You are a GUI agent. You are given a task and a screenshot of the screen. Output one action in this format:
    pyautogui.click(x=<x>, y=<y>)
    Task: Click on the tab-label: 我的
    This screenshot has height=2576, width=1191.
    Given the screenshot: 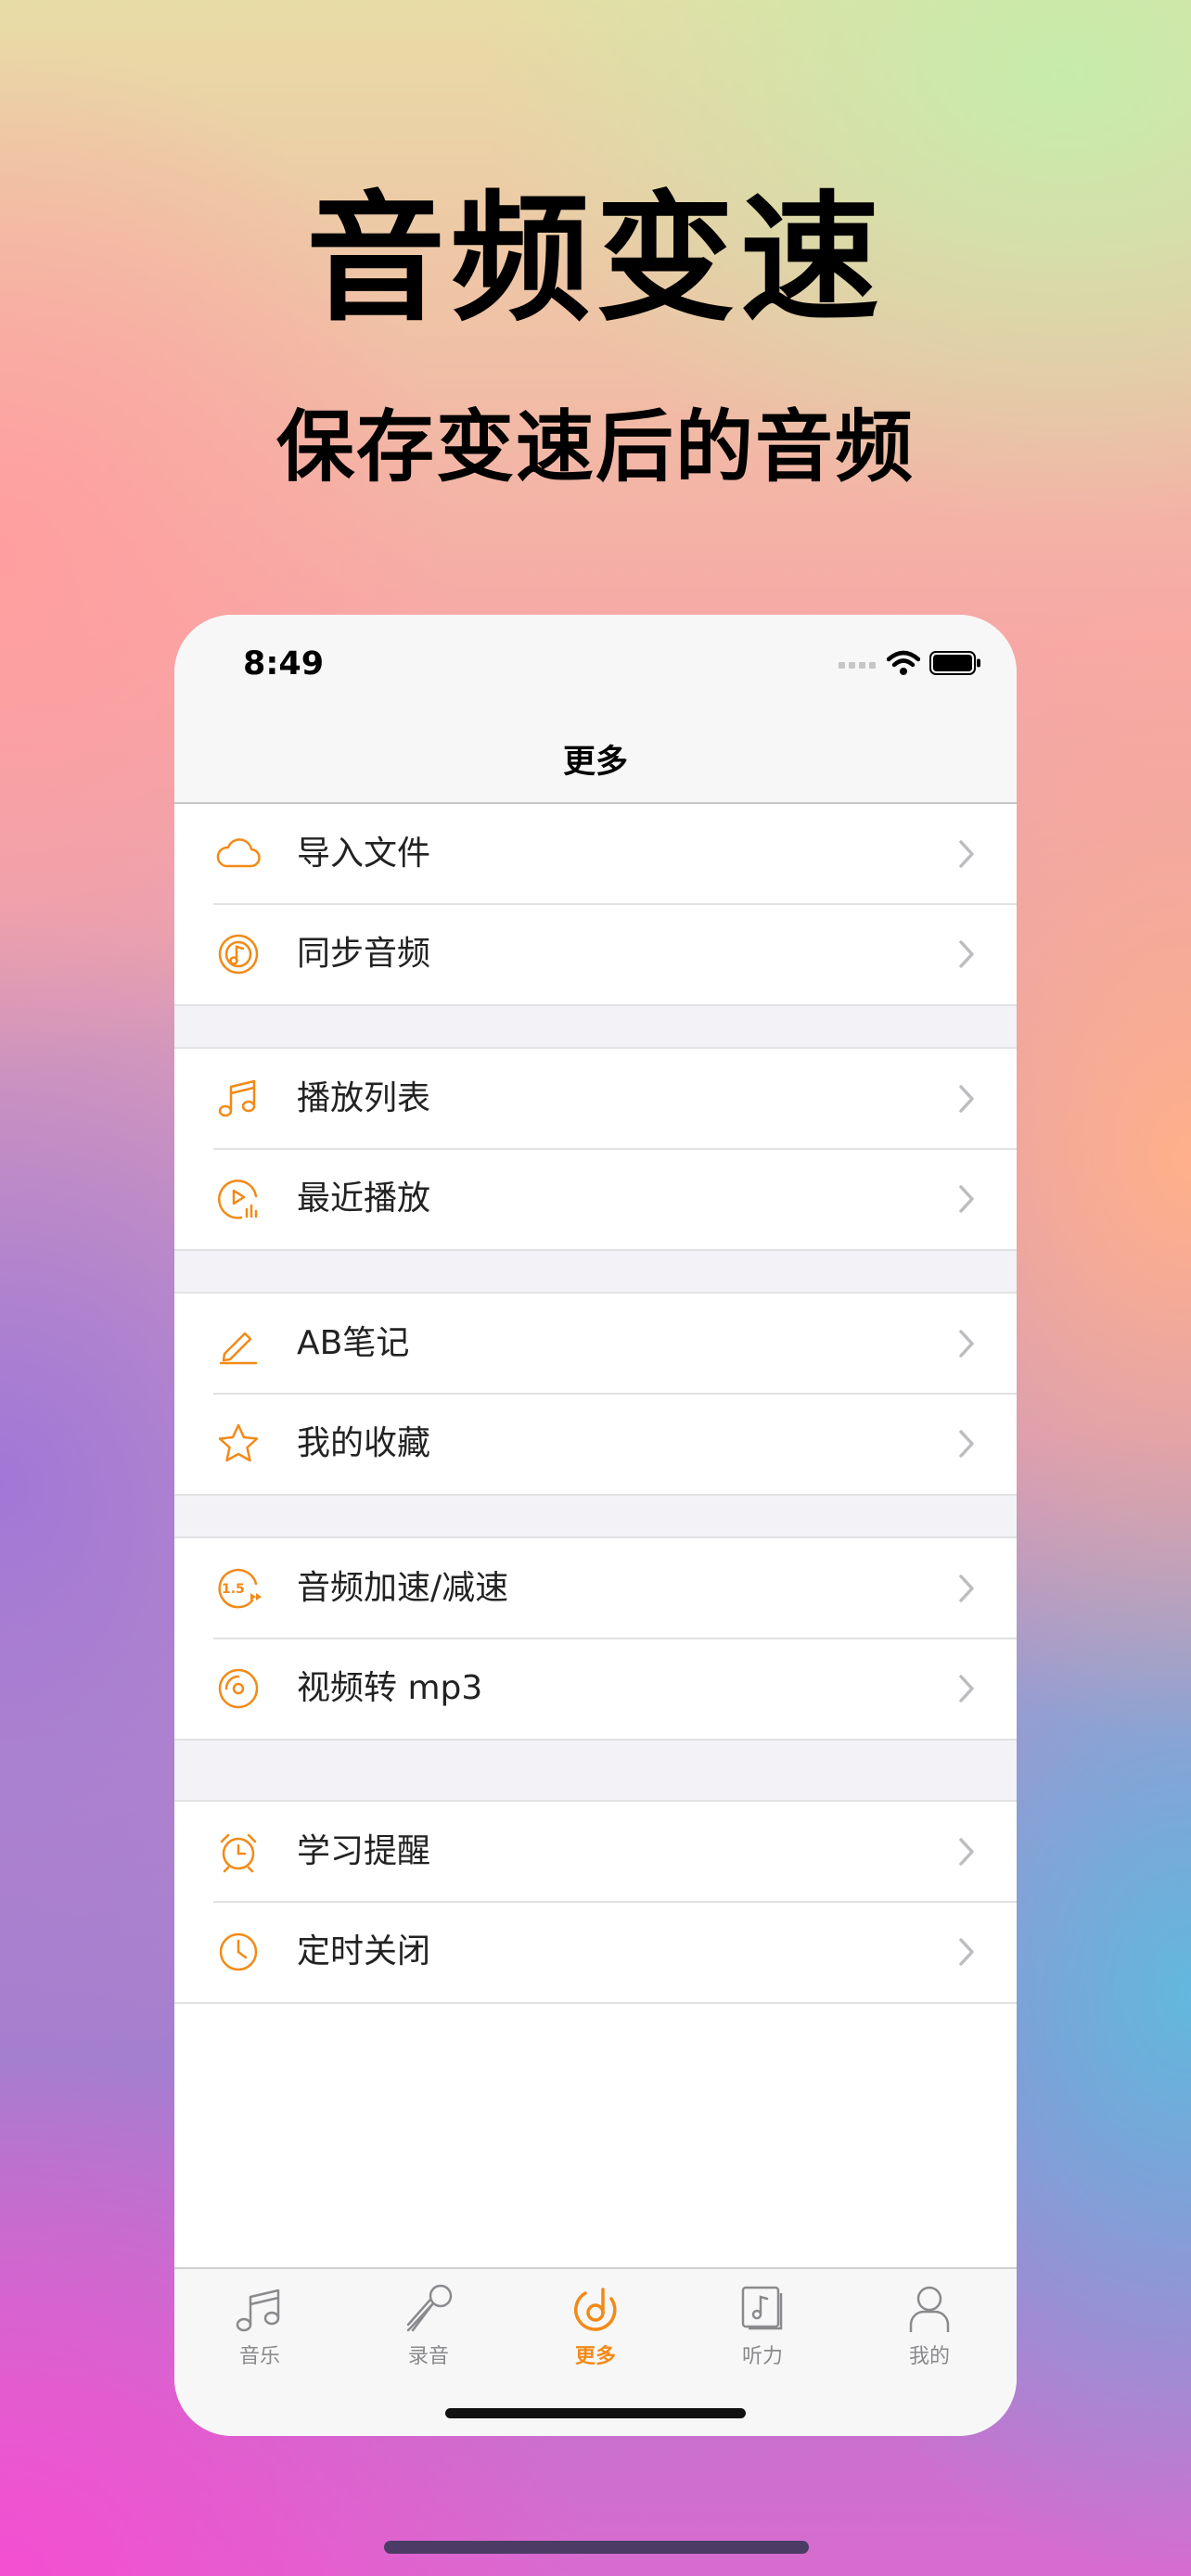 What is the action you would take?
    pyautogui.click(x=929, y=2356)
    